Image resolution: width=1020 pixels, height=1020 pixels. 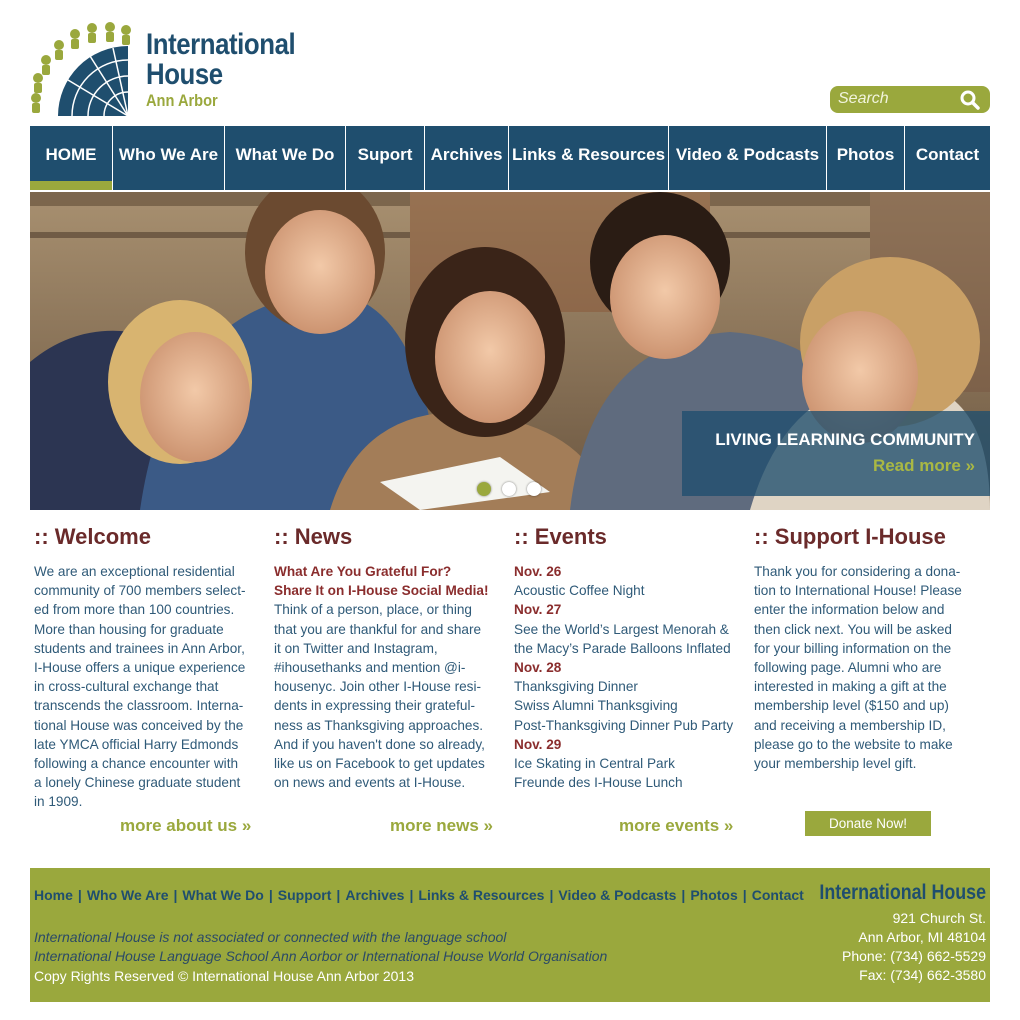 I want to click on support-line: your membership level gift., so click(x=835, y=764).